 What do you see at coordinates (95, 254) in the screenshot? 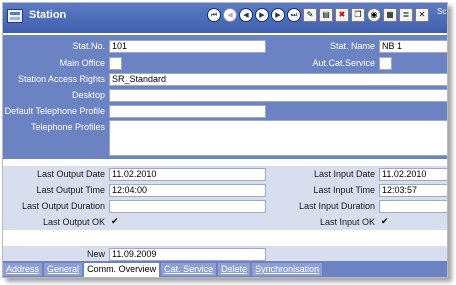
I see `new-label: New` at bounding box center [95, 254].